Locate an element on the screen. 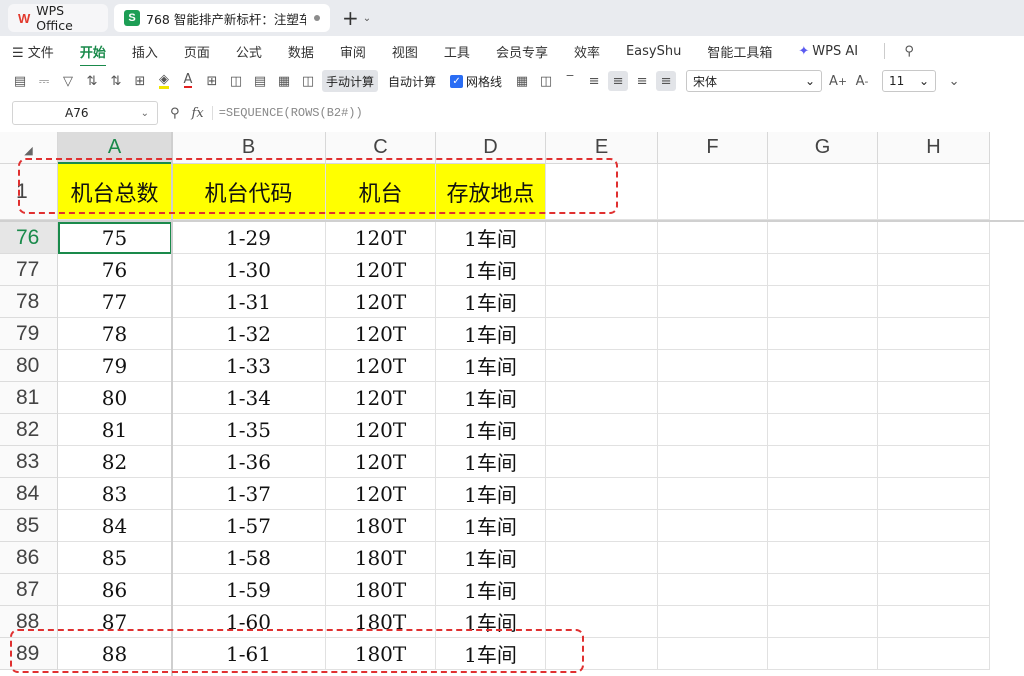  menu-easyshu: EasyShu is located at coordinates (653, 51).